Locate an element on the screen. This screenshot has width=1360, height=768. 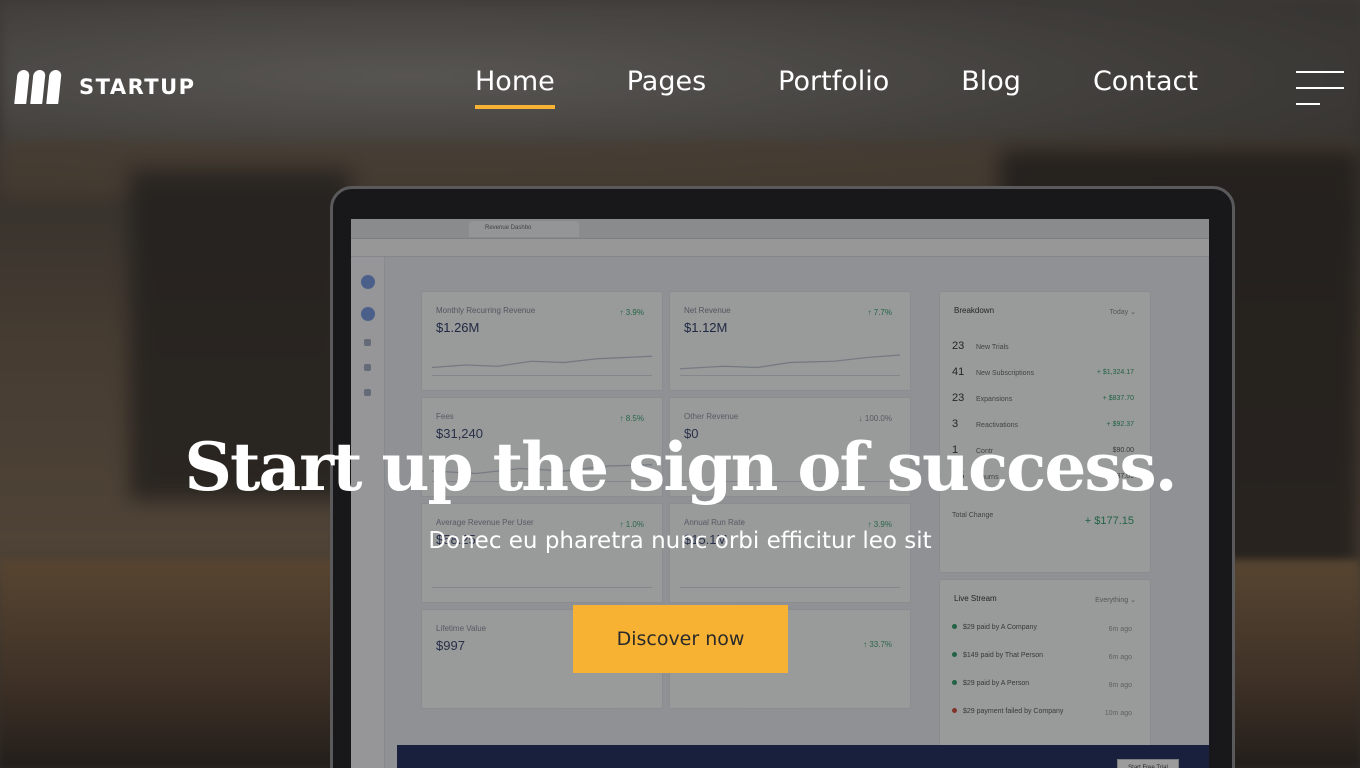
brand-logo: STARTUP is located at coordinates (105, 87).